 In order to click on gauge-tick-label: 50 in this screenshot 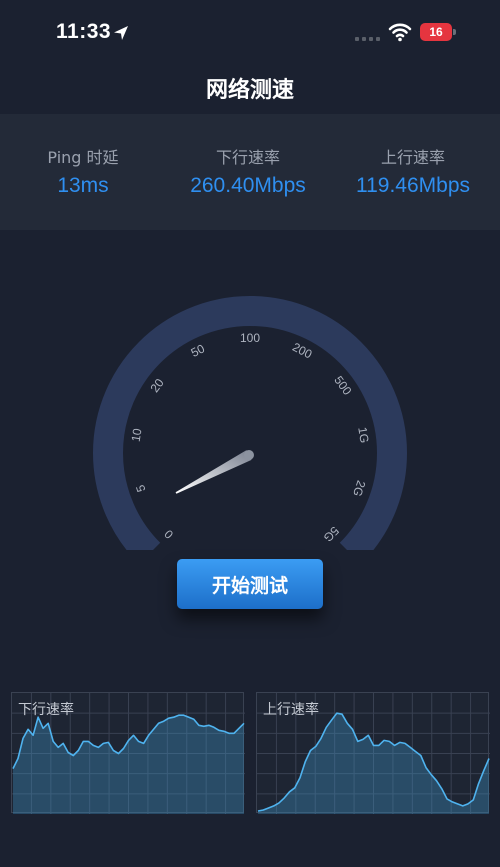, I will do `click(198, 350)`.